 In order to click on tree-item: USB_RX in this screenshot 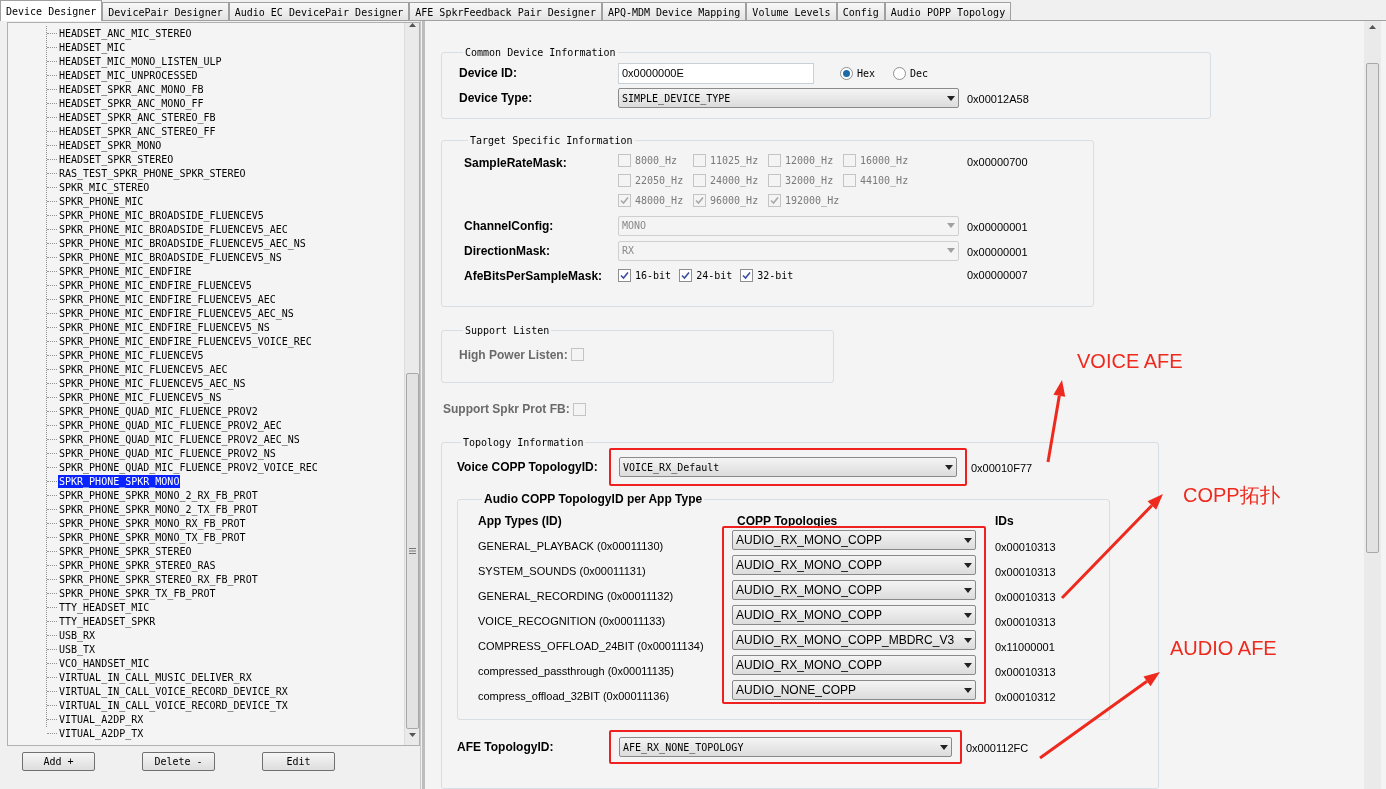, I will do `click(77, 635)`.